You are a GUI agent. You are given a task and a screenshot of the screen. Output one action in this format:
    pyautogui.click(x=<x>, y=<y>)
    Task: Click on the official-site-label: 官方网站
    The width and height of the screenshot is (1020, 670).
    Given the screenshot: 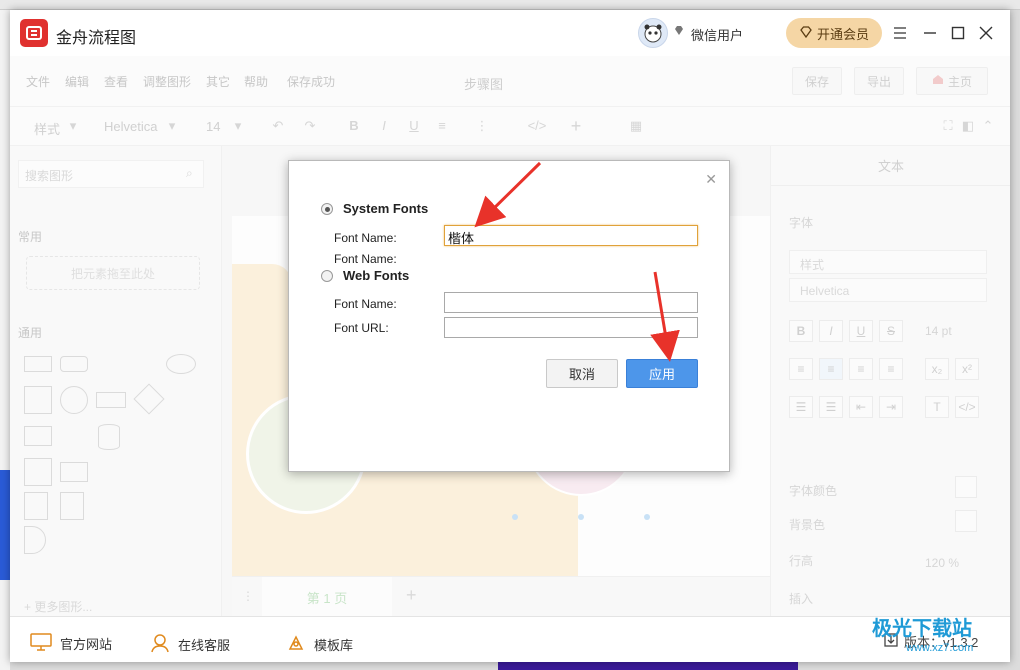 What is the action you would take?
    pyautogui.click(x=86, y=644)
    